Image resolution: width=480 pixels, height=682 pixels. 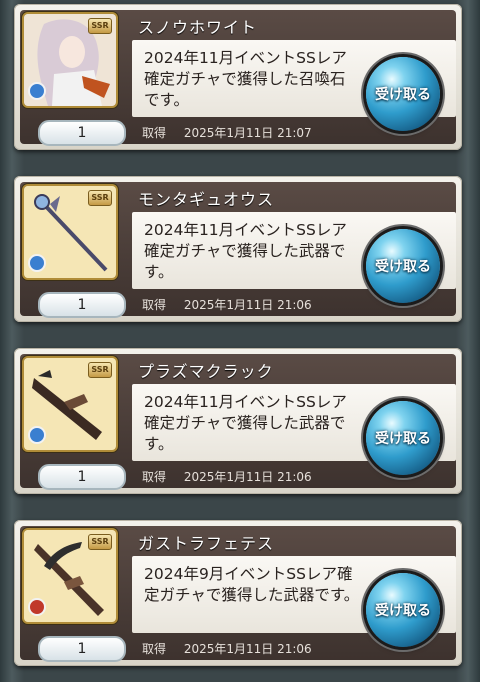 I want to click on item-name: プラズマクラック, so click(x=206, y=371).